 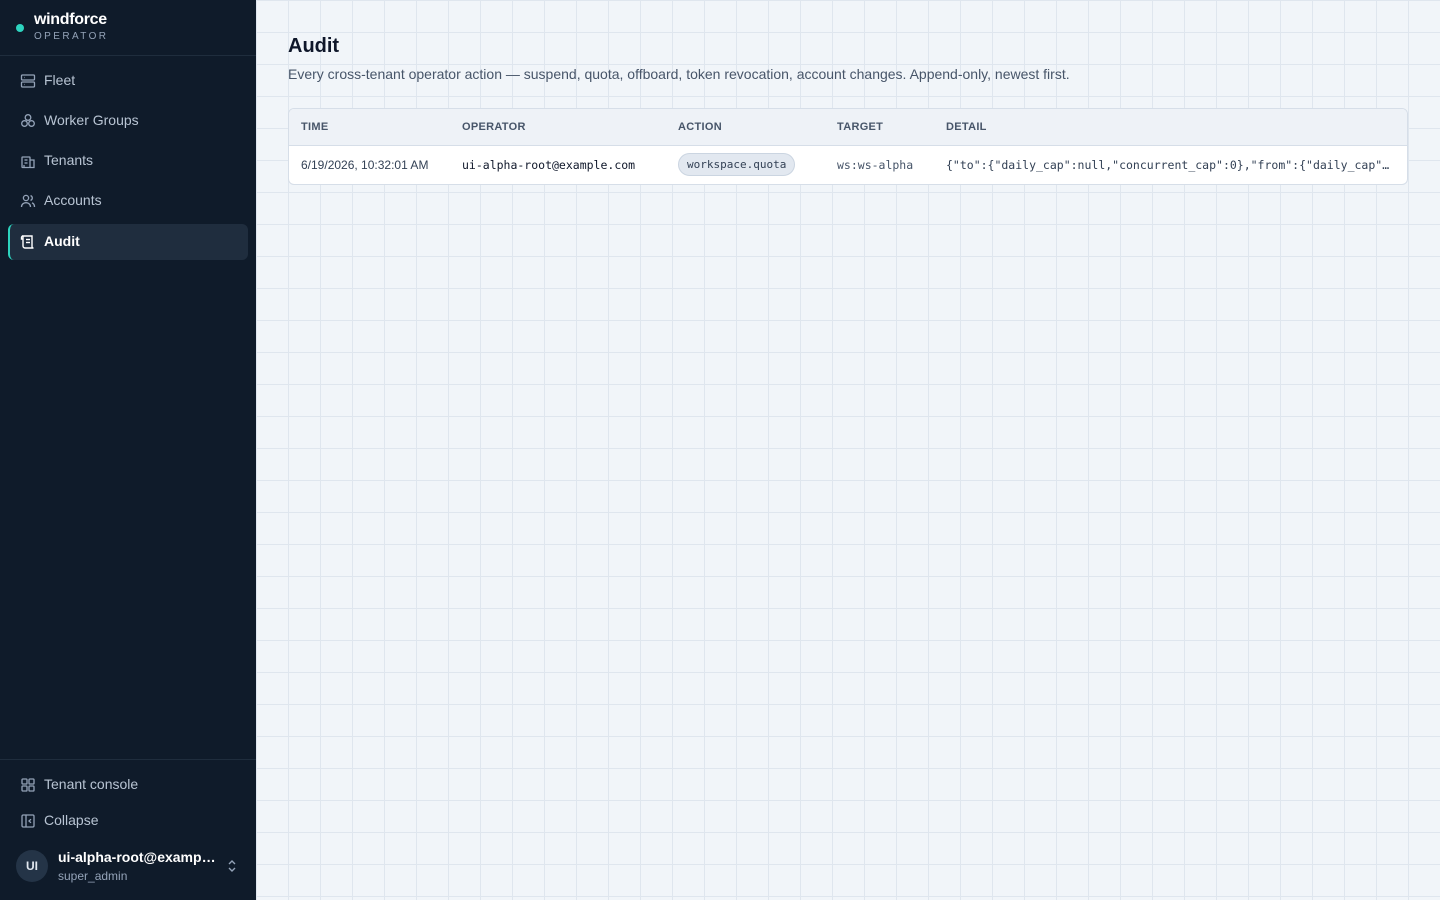 I want to click on sidebar-item-accounts: Accounts, so click(x=128, y=201).